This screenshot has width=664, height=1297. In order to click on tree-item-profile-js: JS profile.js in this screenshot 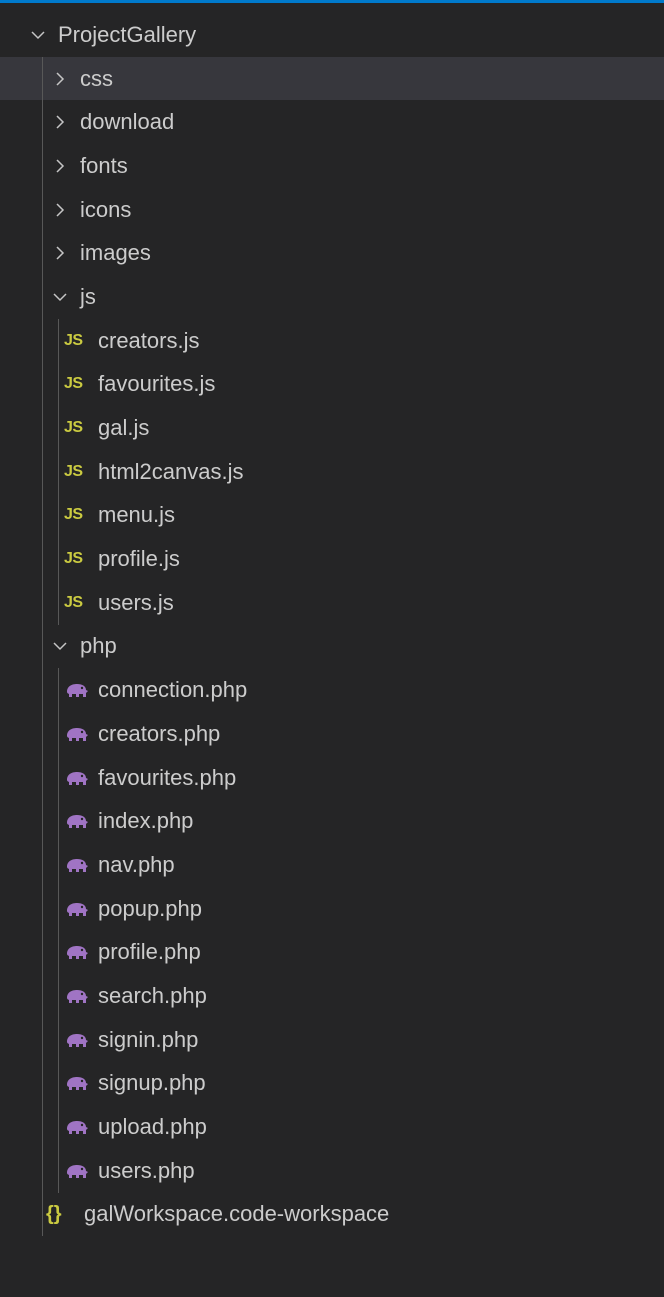, I will do `click(332, 559)`.